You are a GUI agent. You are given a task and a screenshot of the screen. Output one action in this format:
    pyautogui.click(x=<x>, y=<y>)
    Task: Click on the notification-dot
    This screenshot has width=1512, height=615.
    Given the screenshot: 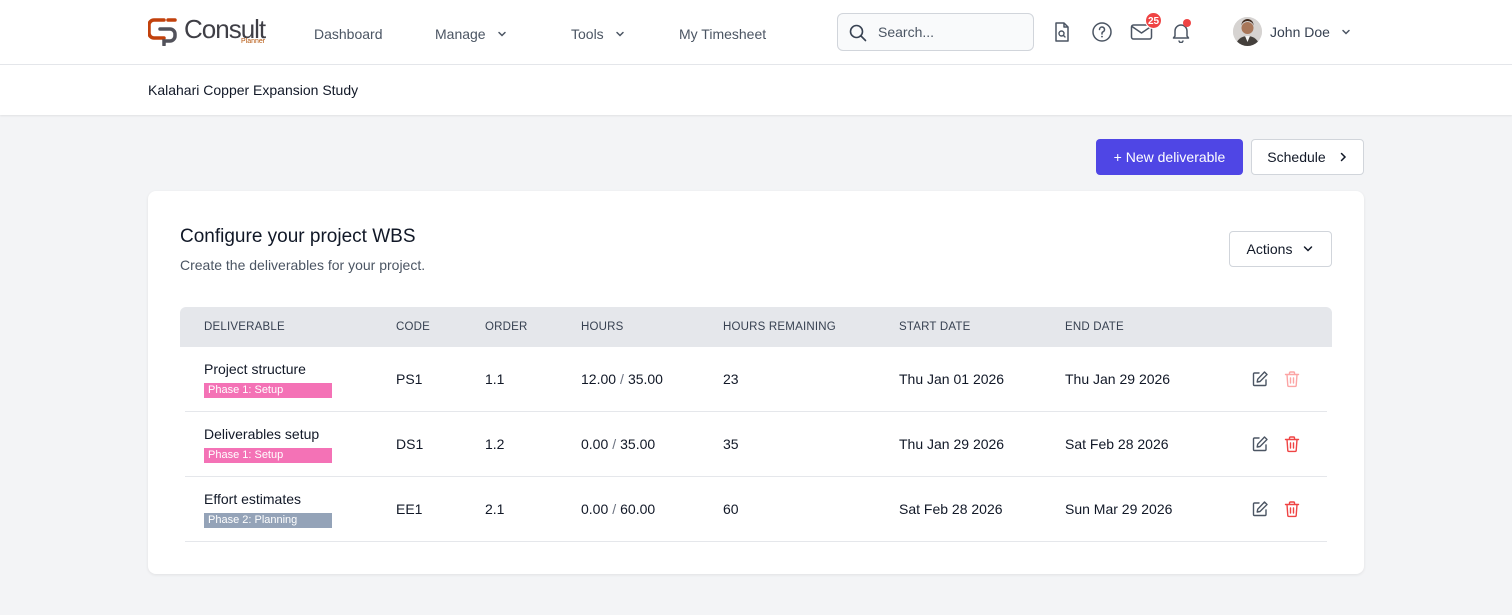 What is the action you would take?
    pyautogui.click(x=1187, y=23)
    